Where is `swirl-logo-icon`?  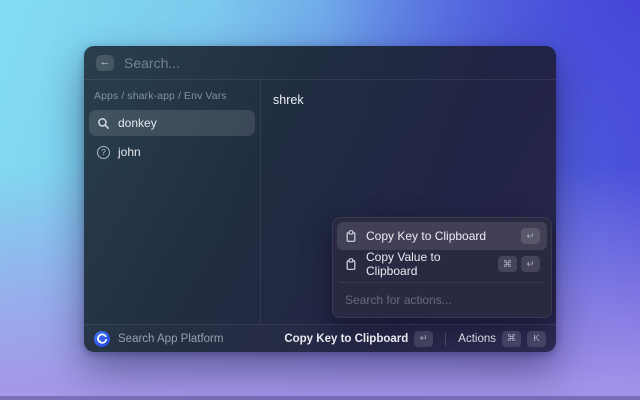
swirl-logo-icon is located at coordinates (102, 338).